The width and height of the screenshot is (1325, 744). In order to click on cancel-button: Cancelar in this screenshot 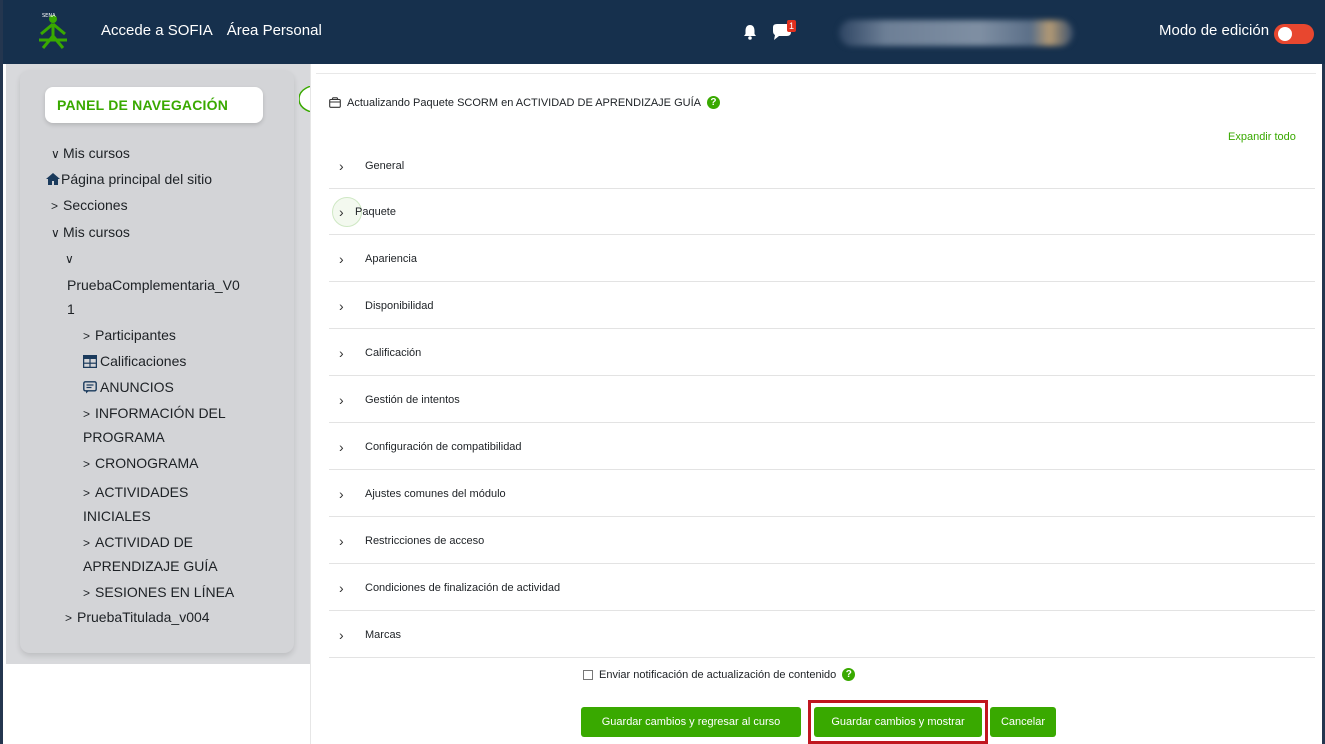, I will do `click(1023, 722)`.